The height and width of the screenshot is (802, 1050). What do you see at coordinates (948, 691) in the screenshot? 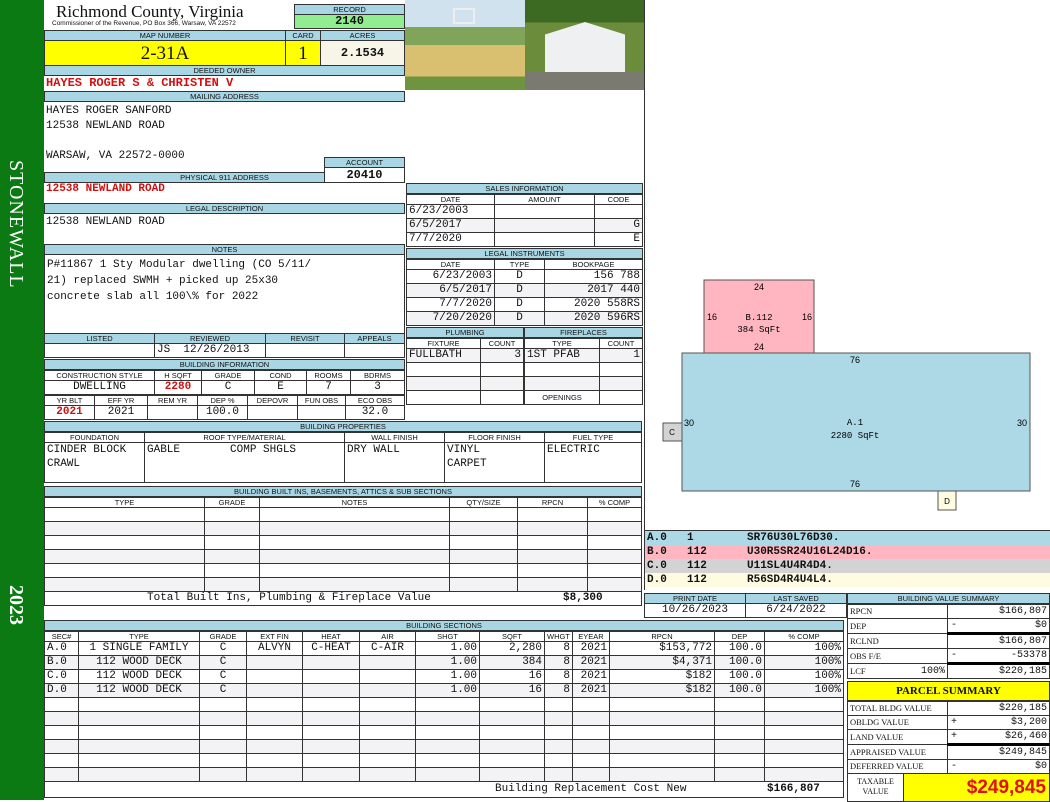
I see `parcel-summary-title: PARCEL SUMMARY` at bounding box center [948, 691].